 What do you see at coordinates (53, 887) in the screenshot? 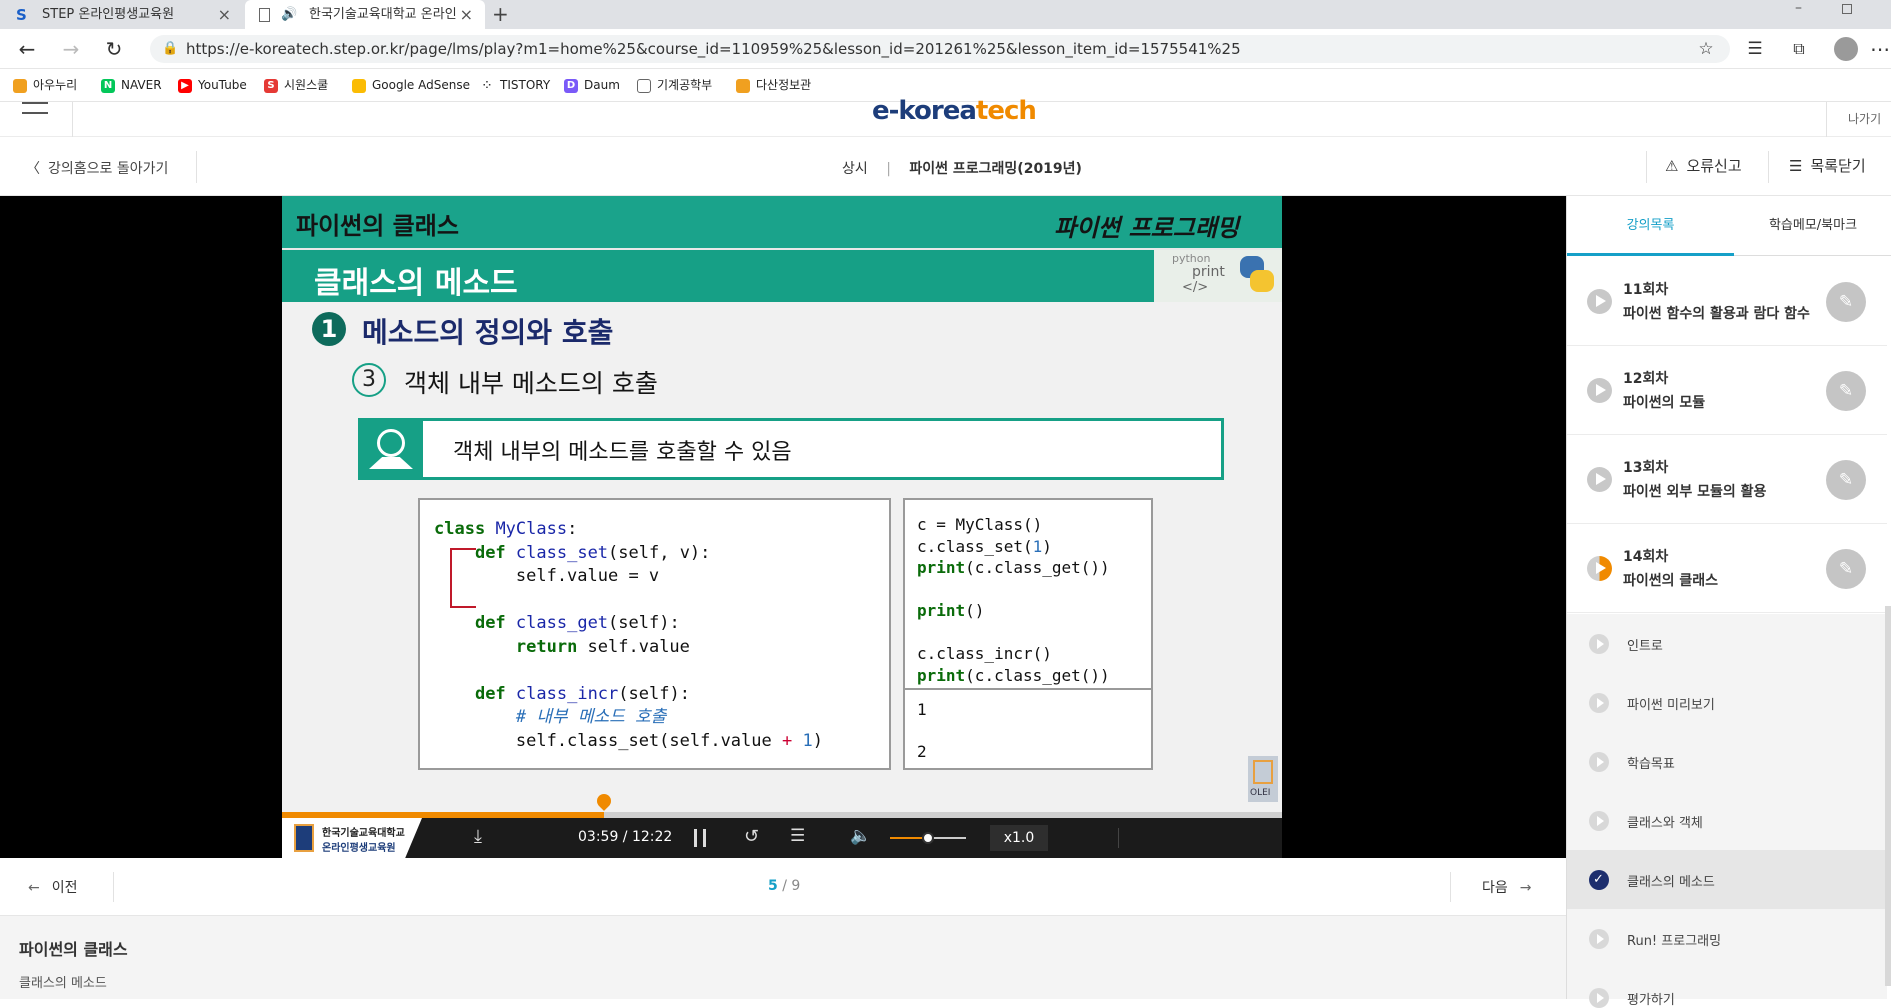
I see `prev-button: ← 이전` at bounding box center [53, 887].